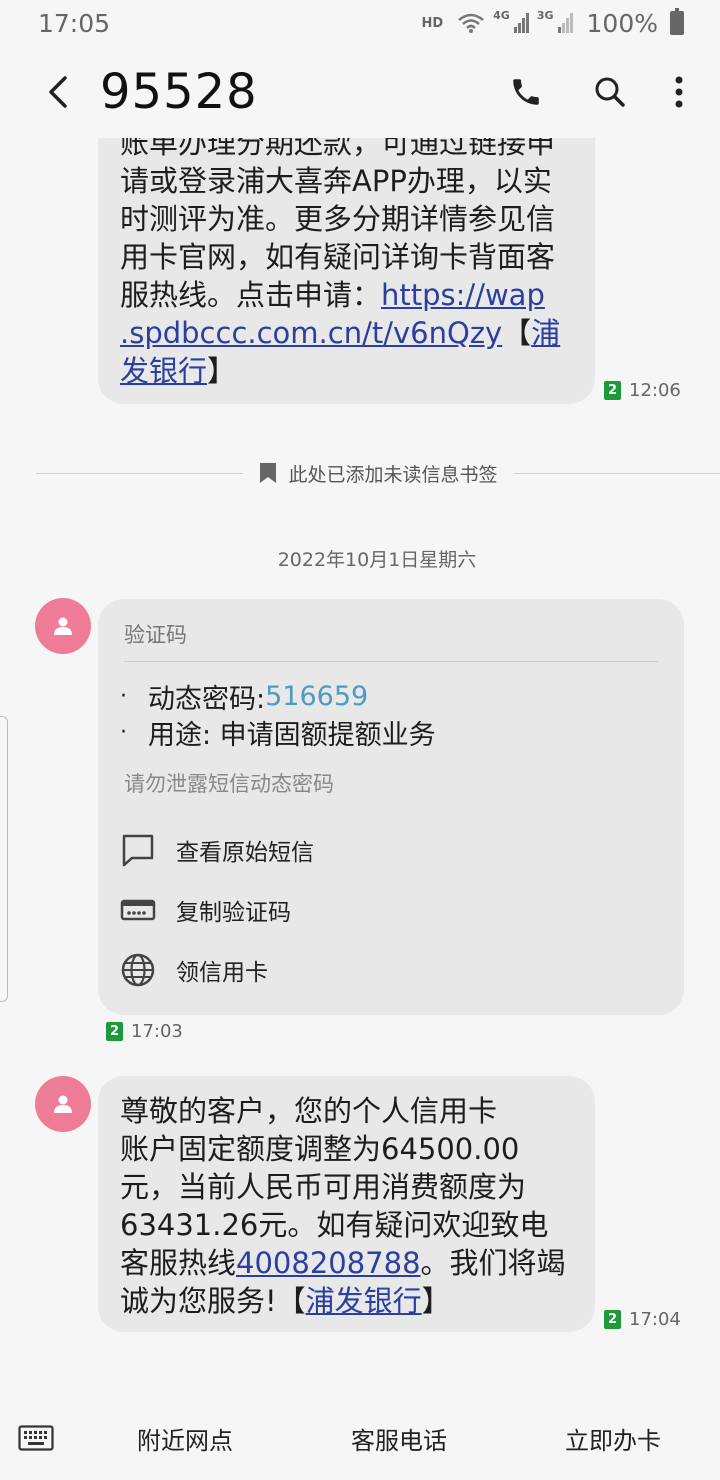  I want to click on otp-code: 516659, so click(316, 696).